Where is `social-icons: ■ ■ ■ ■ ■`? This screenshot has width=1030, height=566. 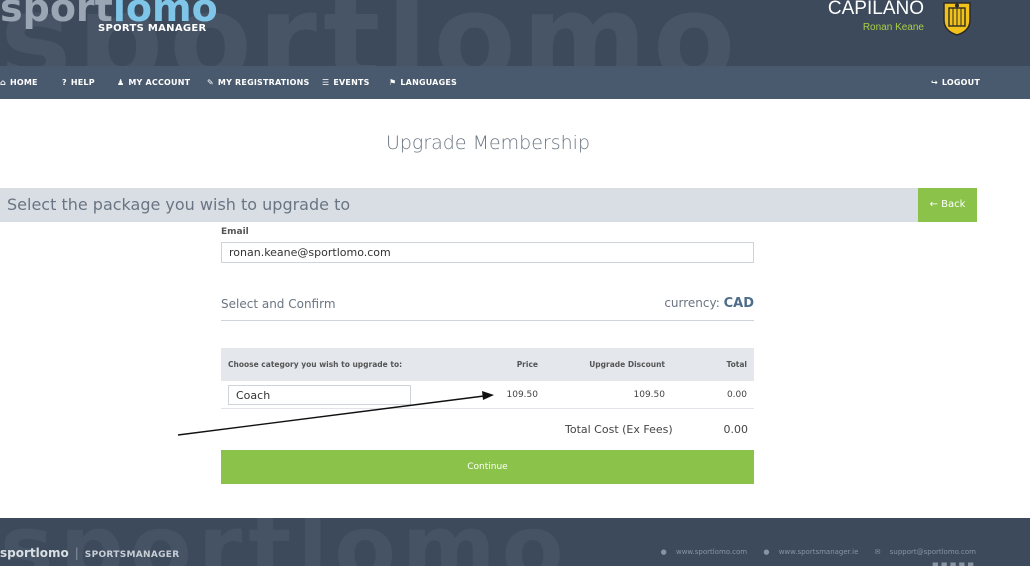 social-icons: ■ ■ ■ ■ ■ is located at coordinates (953, 563).